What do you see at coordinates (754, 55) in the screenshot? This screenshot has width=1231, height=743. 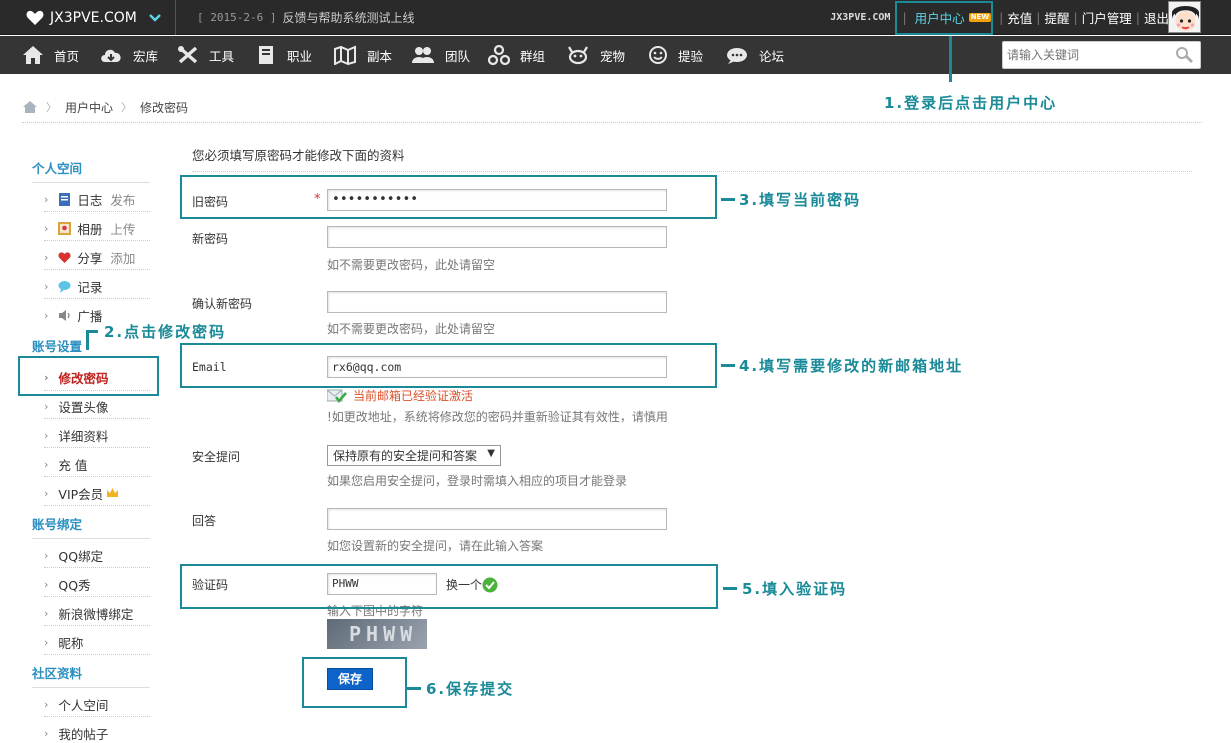 I see `nav-forum: 论坛` at bounding box center [754, 55].